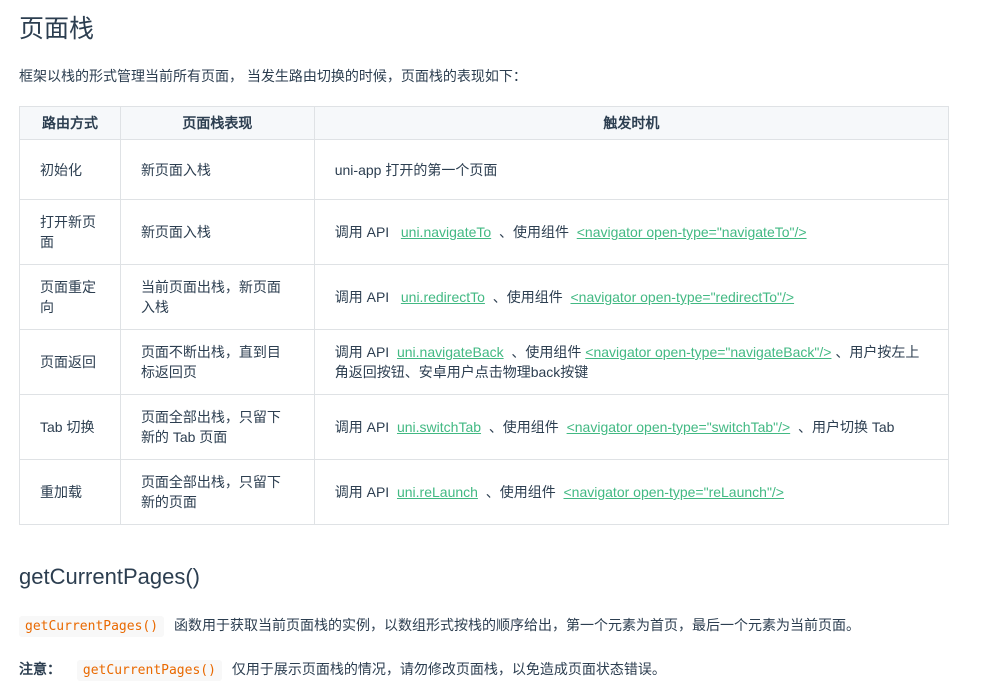  What do you see at coordinates (437, 492) in the screenshot?
I see `api-link-reLaunch: uni.reLaunch` at bounding box center [437, 492].